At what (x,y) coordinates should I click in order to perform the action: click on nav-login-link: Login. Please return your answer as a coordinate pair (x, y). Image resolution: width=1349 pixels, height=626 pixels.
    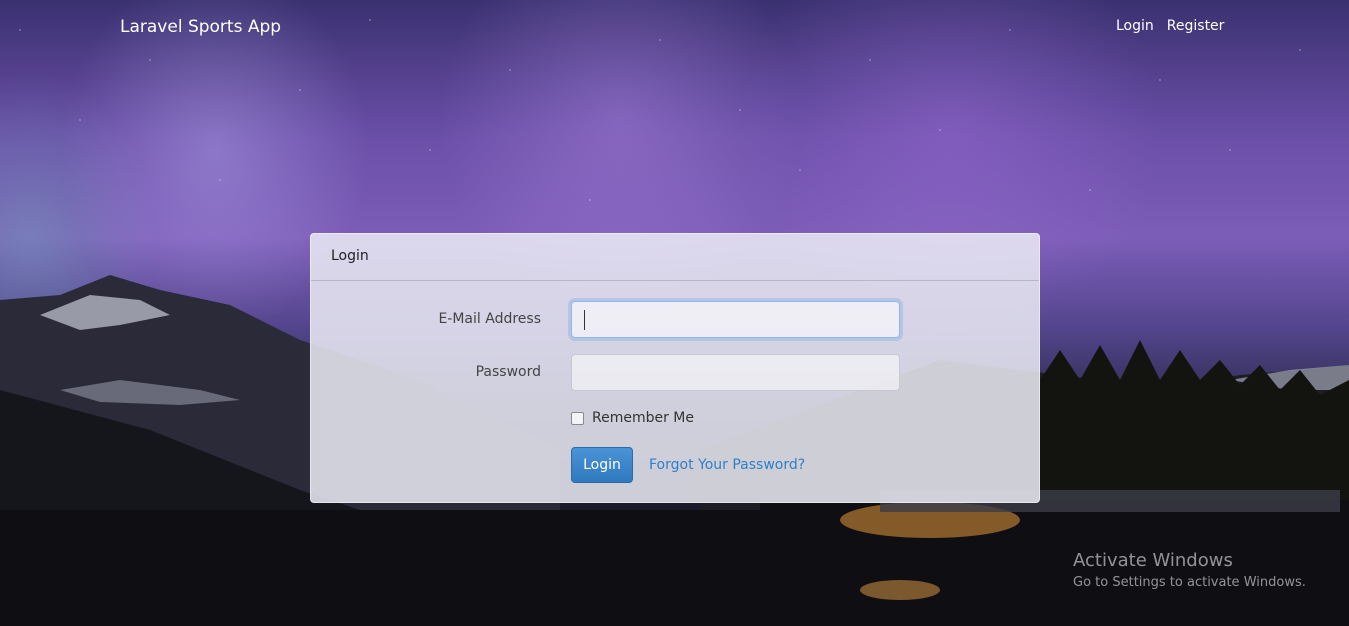
    Looking at the image, I should click on (1135, 26).